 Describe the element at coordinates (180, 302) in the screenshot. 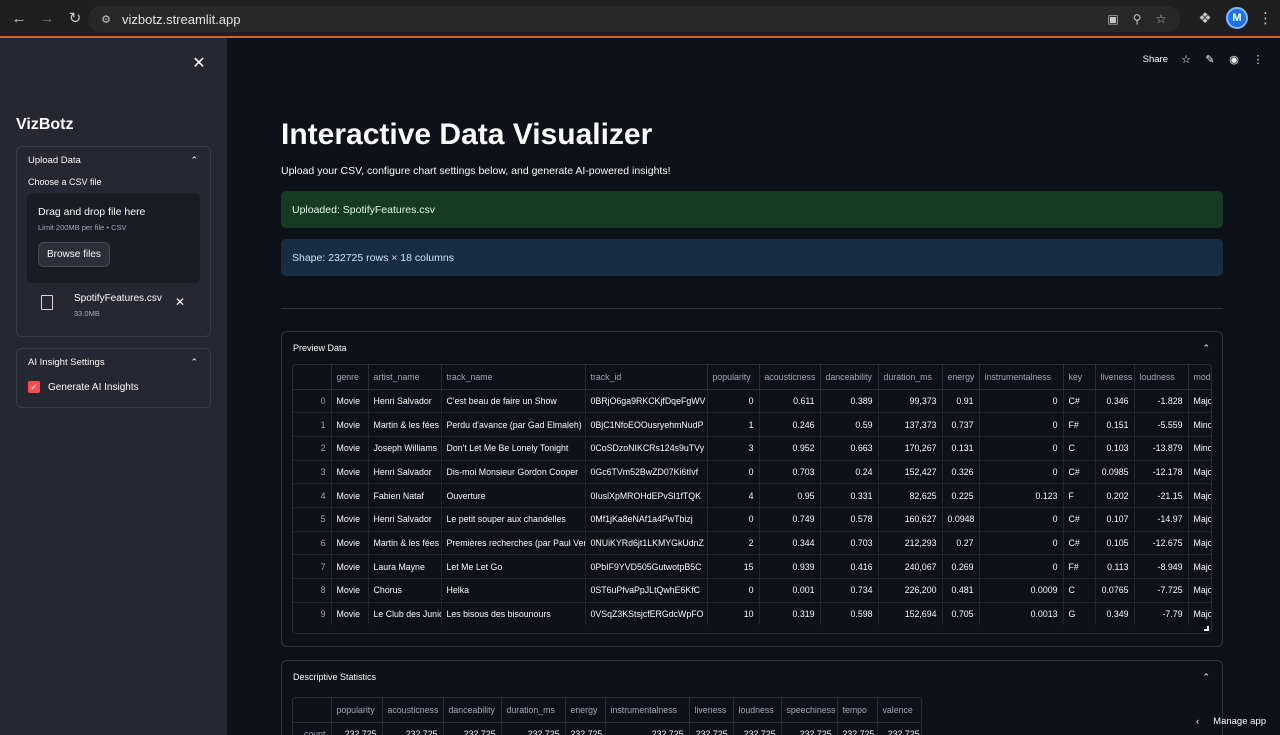

I see `remove-file-icon: ✕` at that location.